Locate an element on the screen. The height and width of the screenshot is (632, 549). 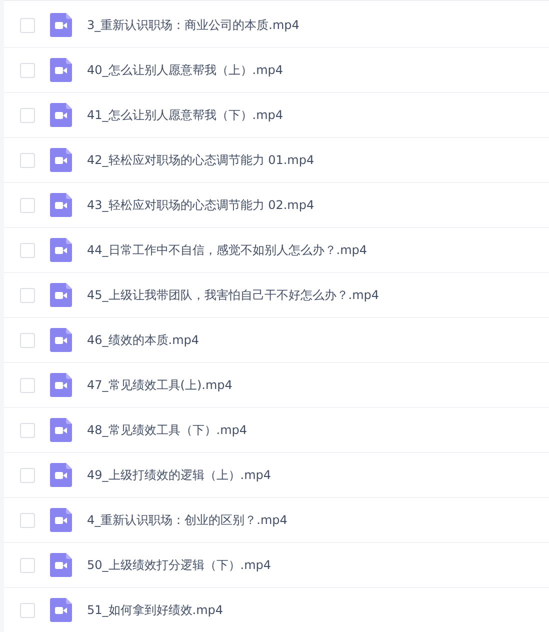
file-name: 44_日常工作中不自信，感觉不如别人怎么办？.mp4 is located at coordinates (227, 250).